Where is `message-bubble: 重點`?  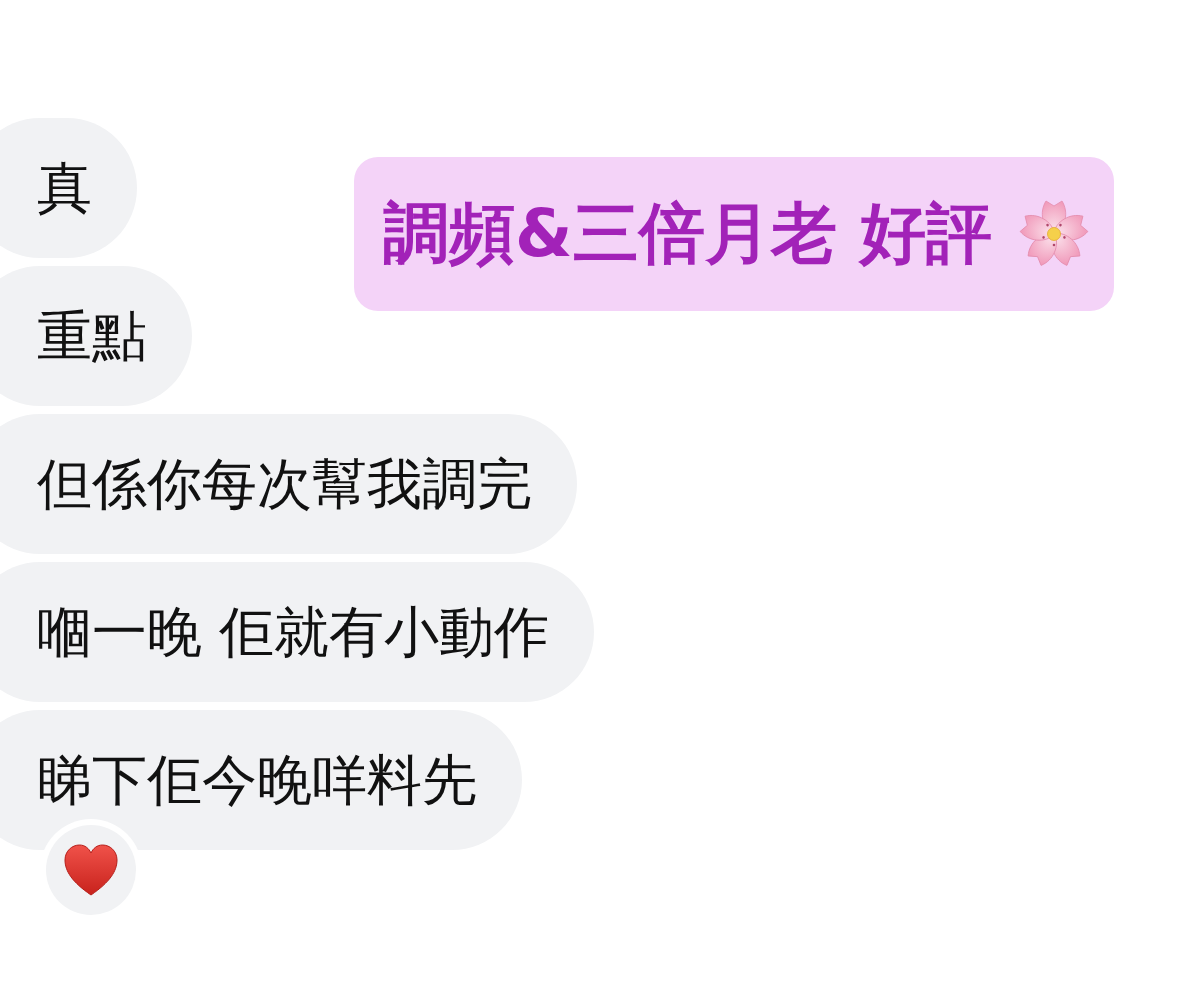 message-bubble: 重點 is located at coordinates (96, 336).